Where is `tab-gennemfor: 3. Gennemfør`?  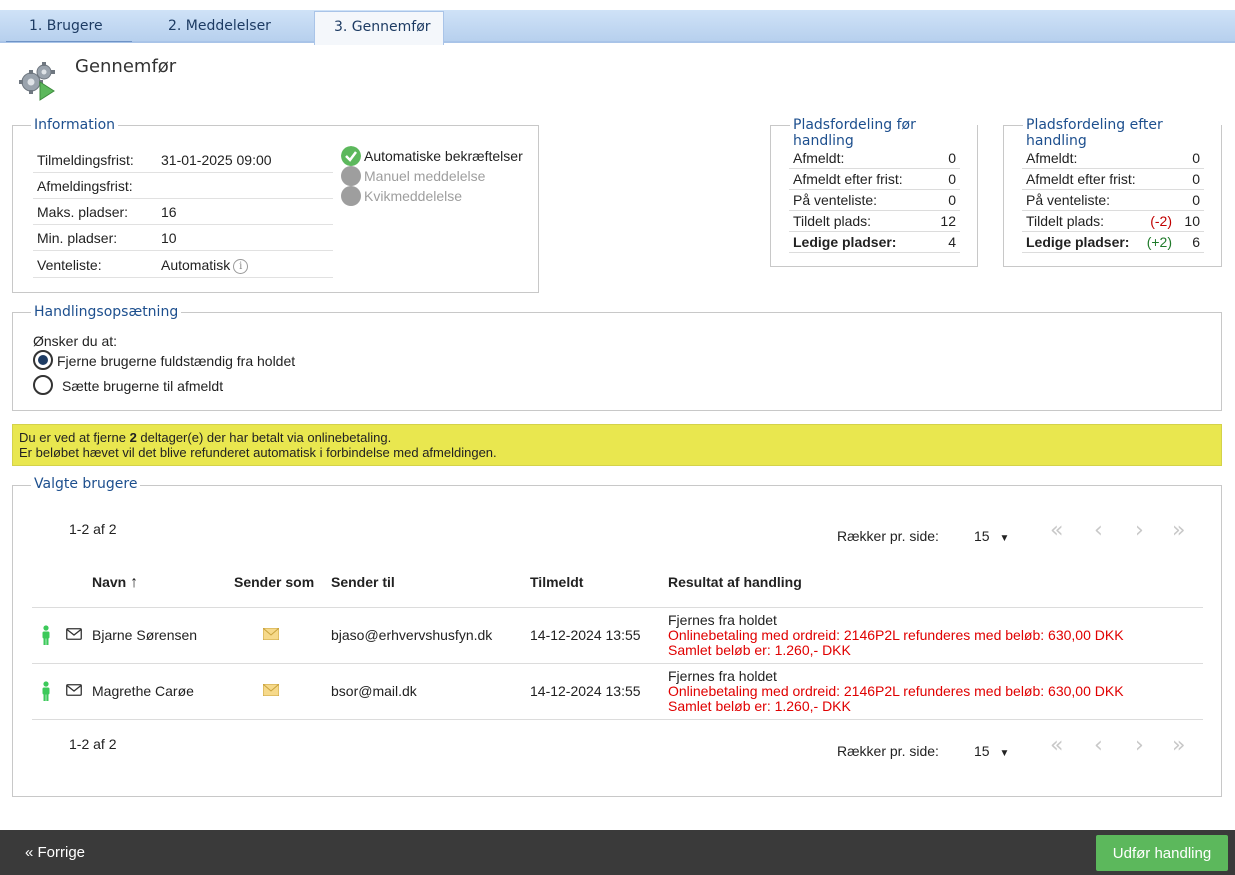
tab-gennemfor: 3. Gennemfør is located at coordinates (379, 28).